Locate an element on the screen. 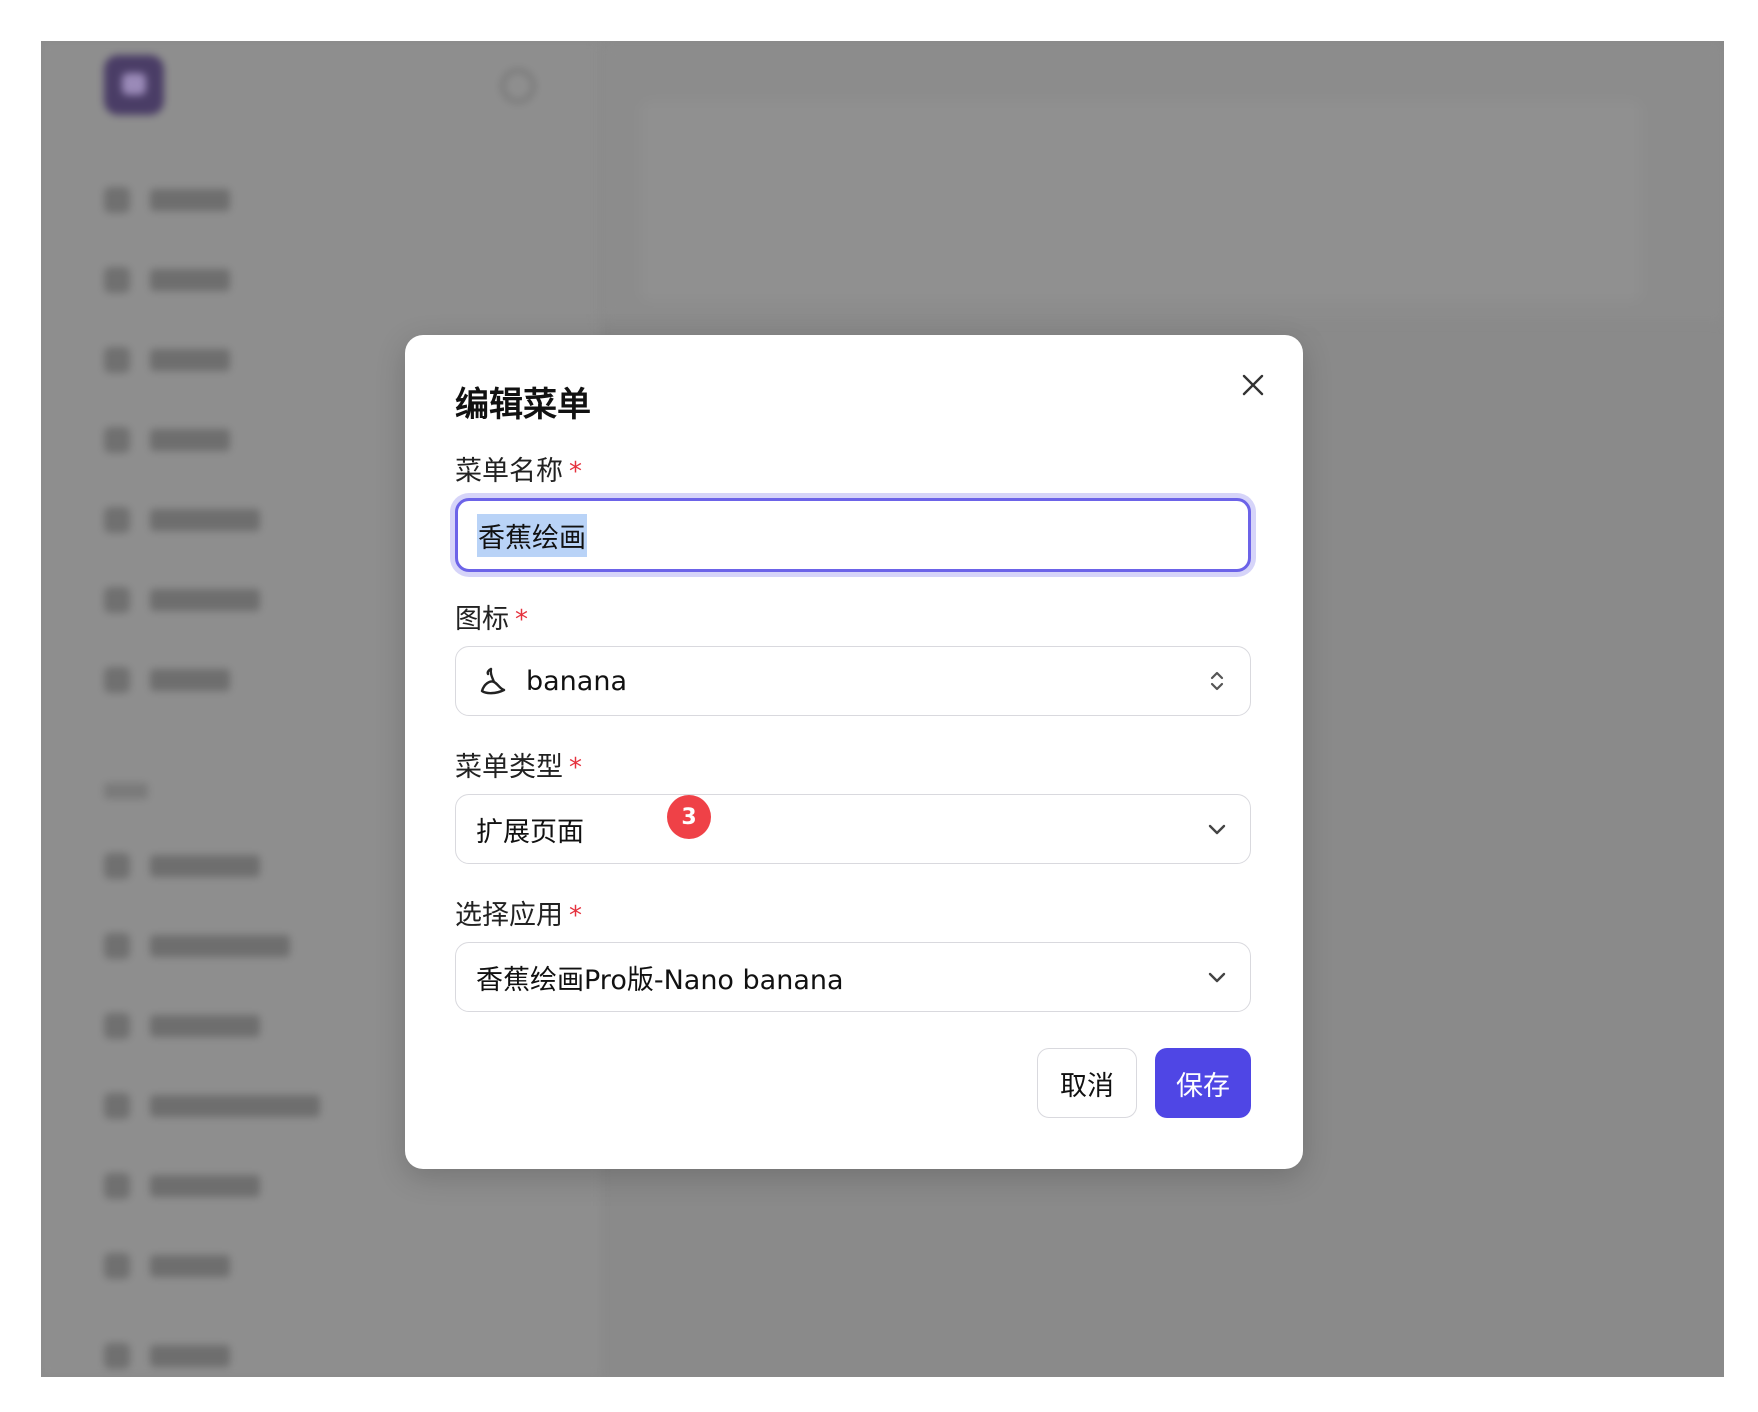 The image size is (1758, 1412). dialog-title: 编辑菜单 is located at coordinates (523, 405).